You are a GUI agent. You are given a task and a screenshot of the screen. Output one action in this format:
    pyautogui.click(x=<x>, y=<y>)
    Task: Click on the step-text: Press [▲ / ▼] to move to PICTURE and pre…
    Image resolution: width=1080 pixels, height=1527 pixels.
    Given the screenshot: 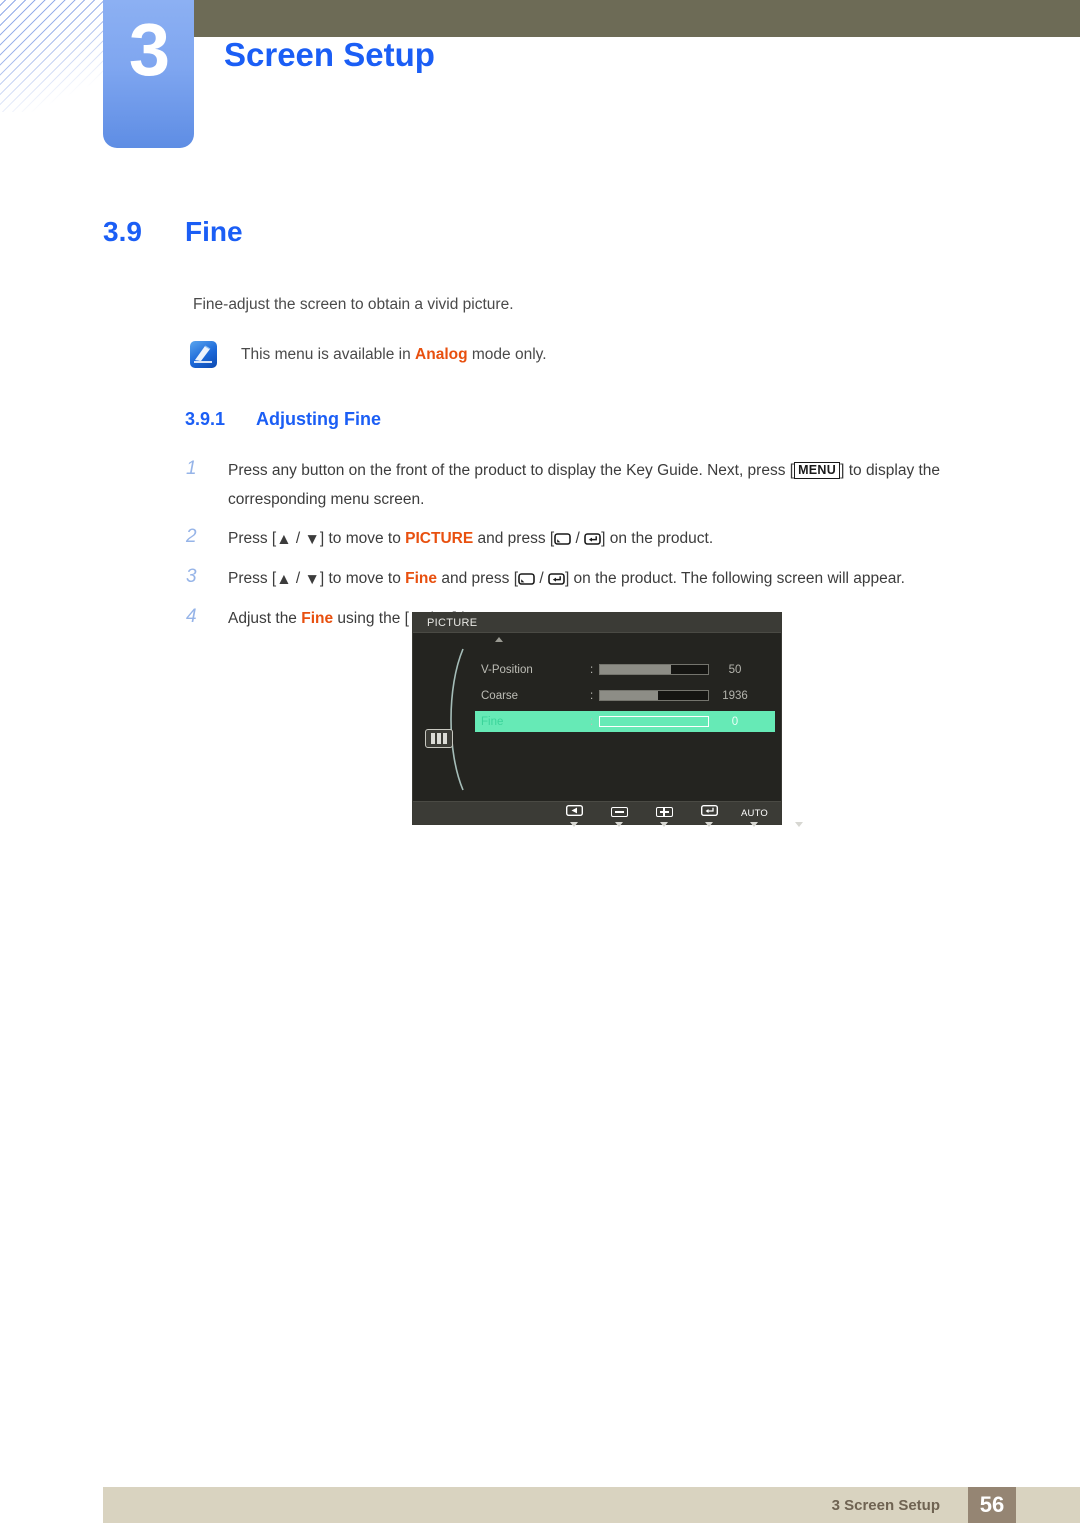 What is the action you would take?
    pyautogui.click(x=622, y=539)
    